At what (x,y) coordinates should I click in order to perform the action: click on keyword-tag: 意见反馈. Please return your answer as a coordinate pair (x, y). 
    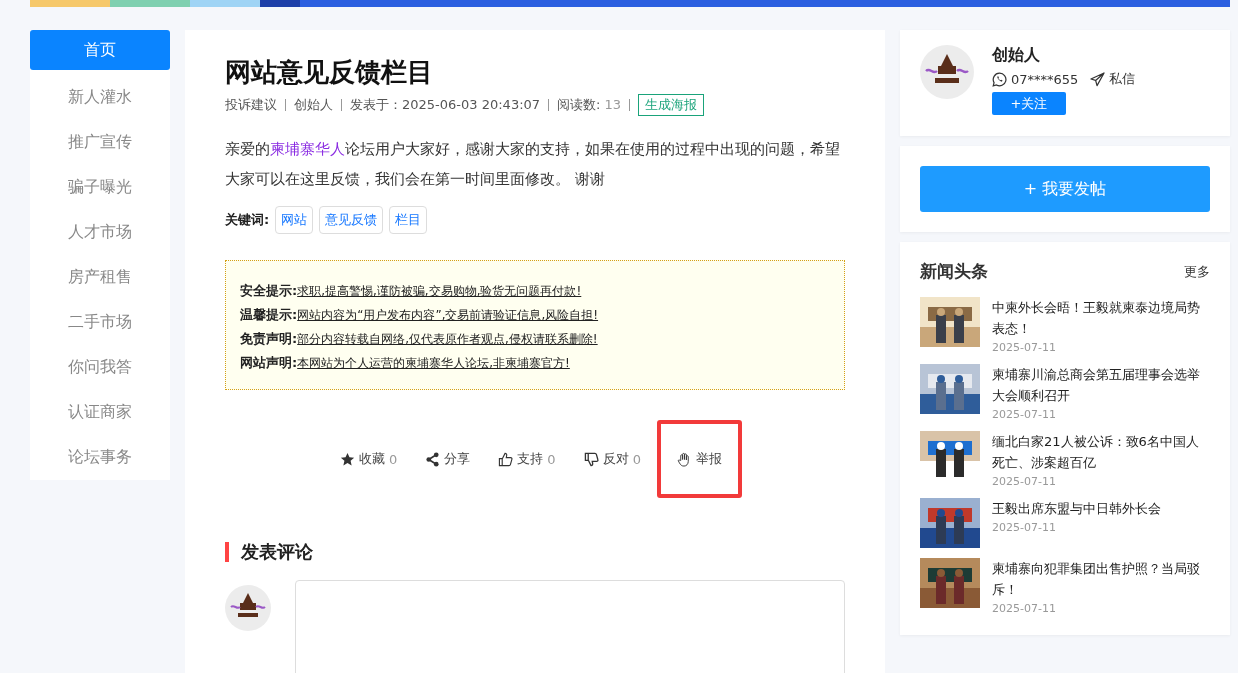
    Looking at the image, I should click on (351, 220).